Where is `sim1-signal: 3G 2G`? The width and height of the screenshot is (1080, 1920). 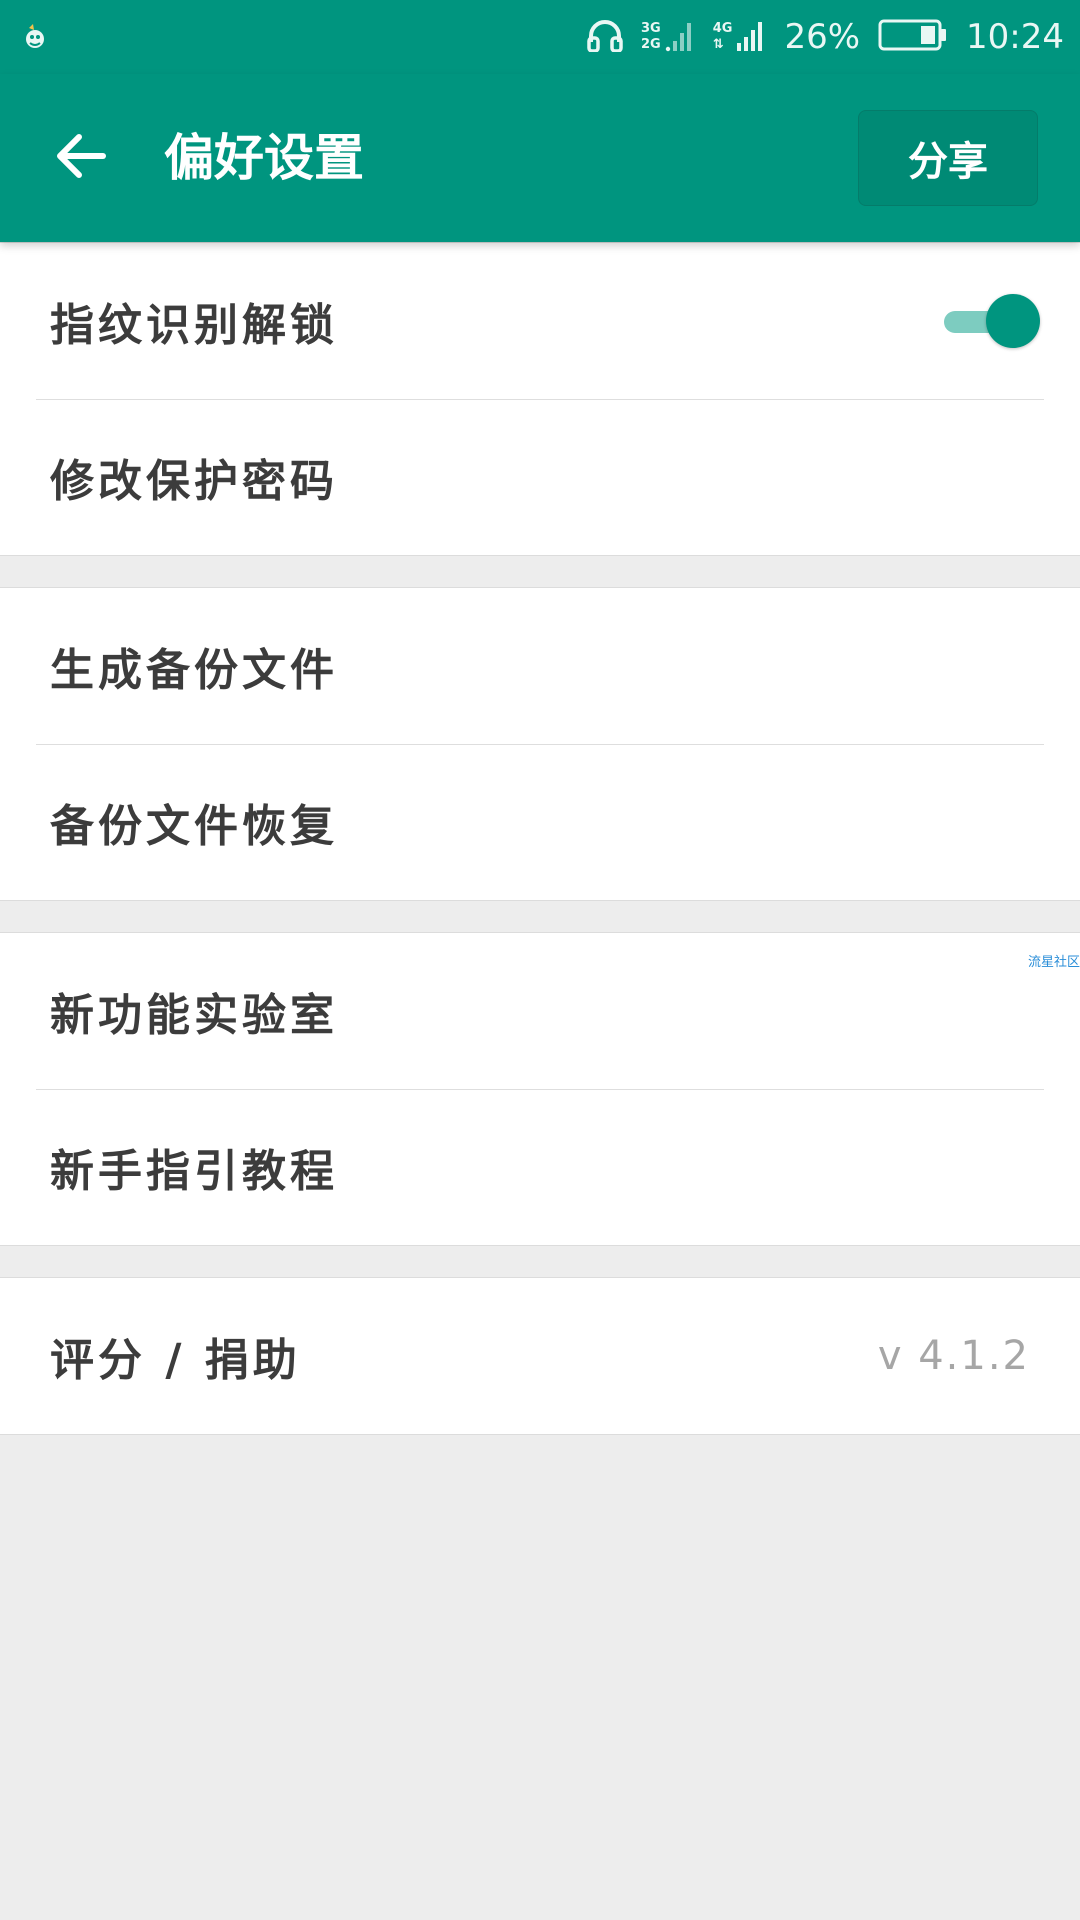 sim1-signal: 3G 2G is located at coordinates (668, 37).